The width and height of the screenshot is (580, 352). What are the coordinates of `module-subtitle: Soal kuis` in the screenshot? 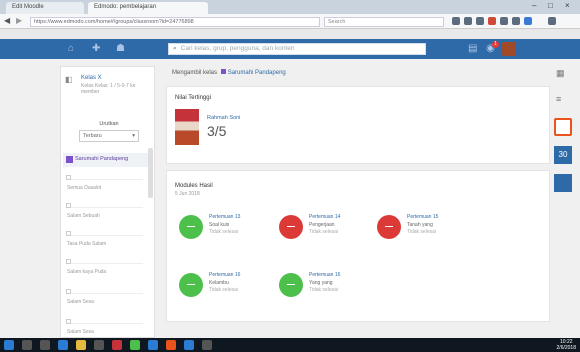 It's located at (219, 225).